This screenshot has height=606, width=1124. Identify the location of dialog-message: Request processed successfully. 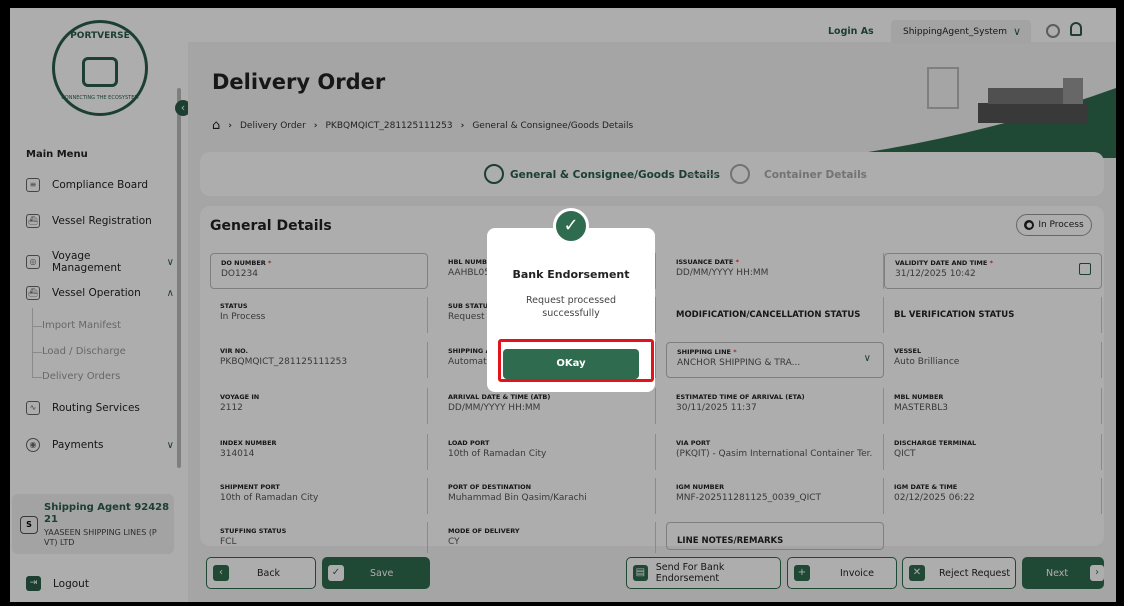
(571, 307).